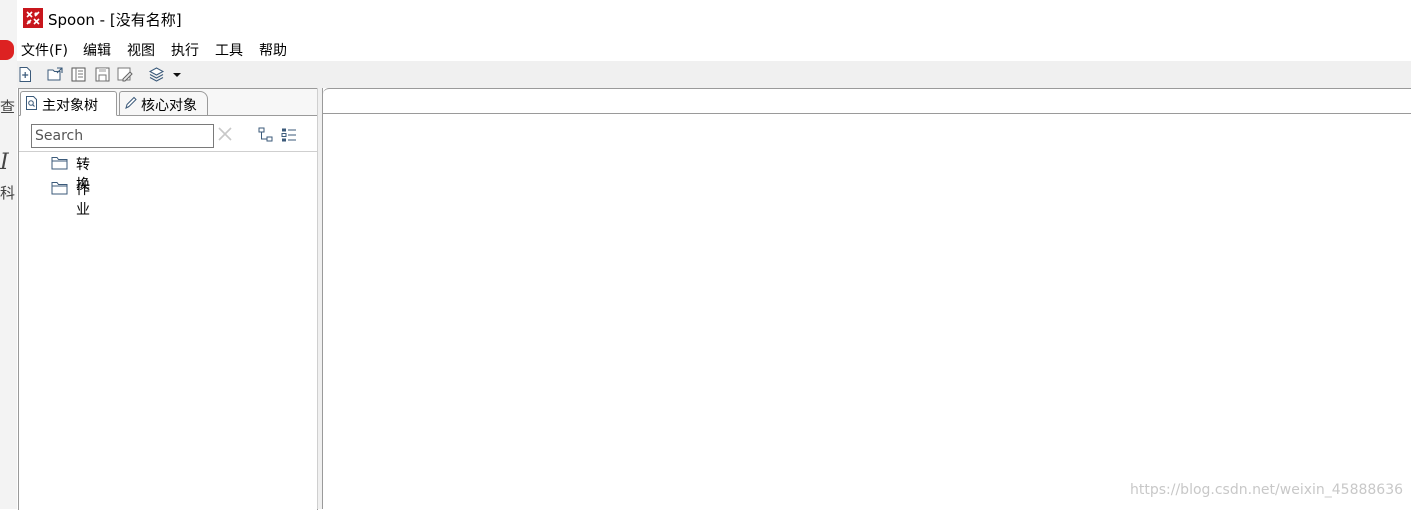 The height and width of the screenshot is (510, 1411). I want to click on explore-repository-icon, so click(78, 74).